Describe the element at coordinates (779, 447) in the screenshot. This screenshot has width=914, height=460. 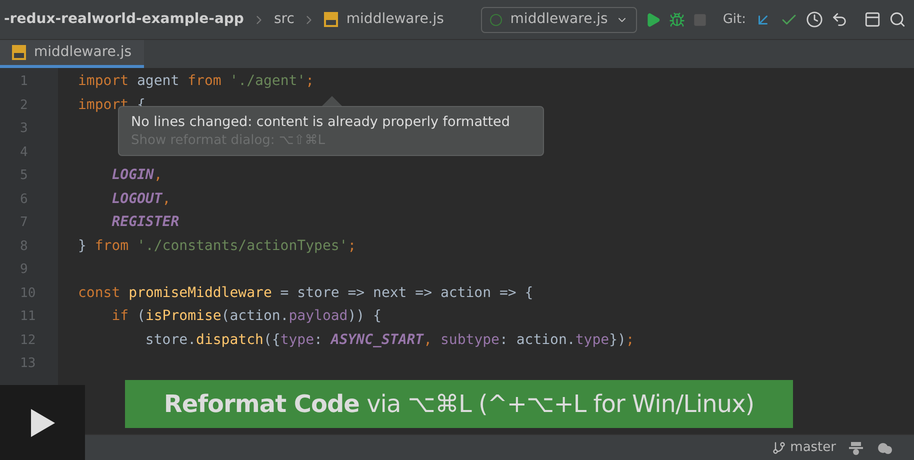
I see `branch-icon` at that location.